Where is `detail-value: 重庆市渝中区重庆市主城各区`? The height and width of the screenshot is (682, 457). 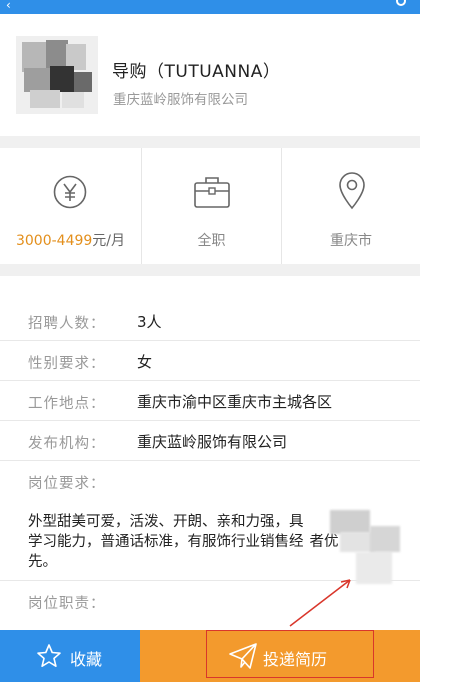 detail-value: 重庆市渝中区重庆市主城各区 is located at coordinates (235, 402).